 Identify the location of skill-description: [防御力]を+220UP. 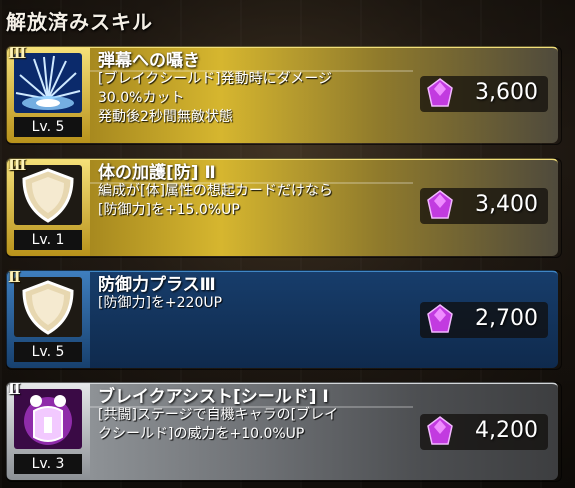
(248, 303).